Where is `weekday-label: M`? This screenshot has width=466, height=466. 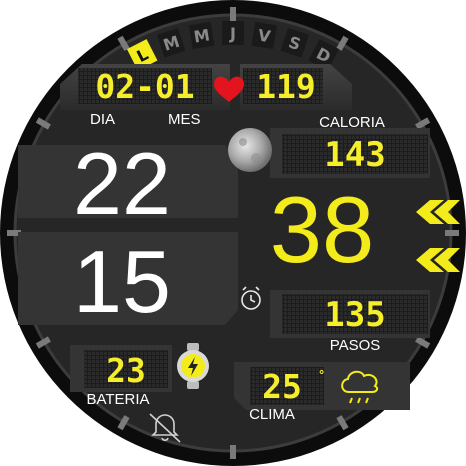 weekday-label: M is located at coordinates (201, 35).